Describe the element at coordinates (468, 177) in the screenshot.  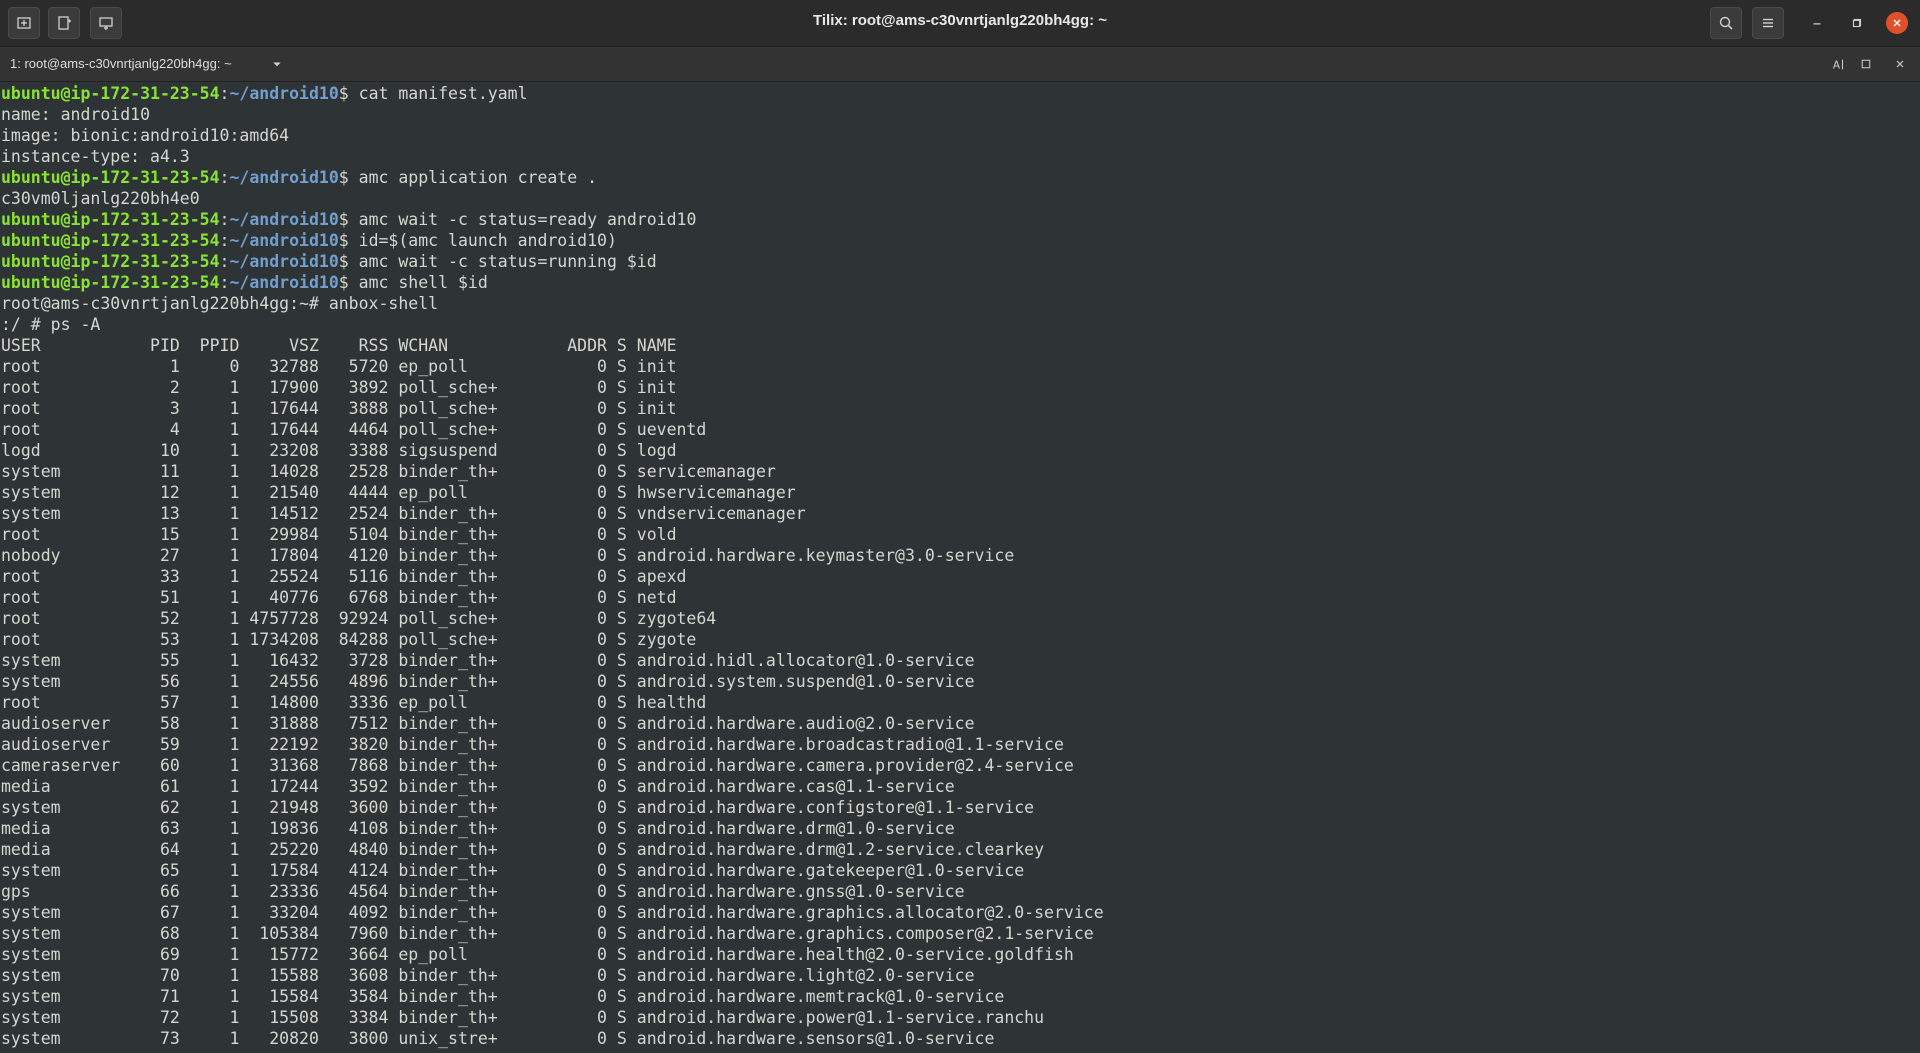
I see `command-text: $ amc application create .` at that location.